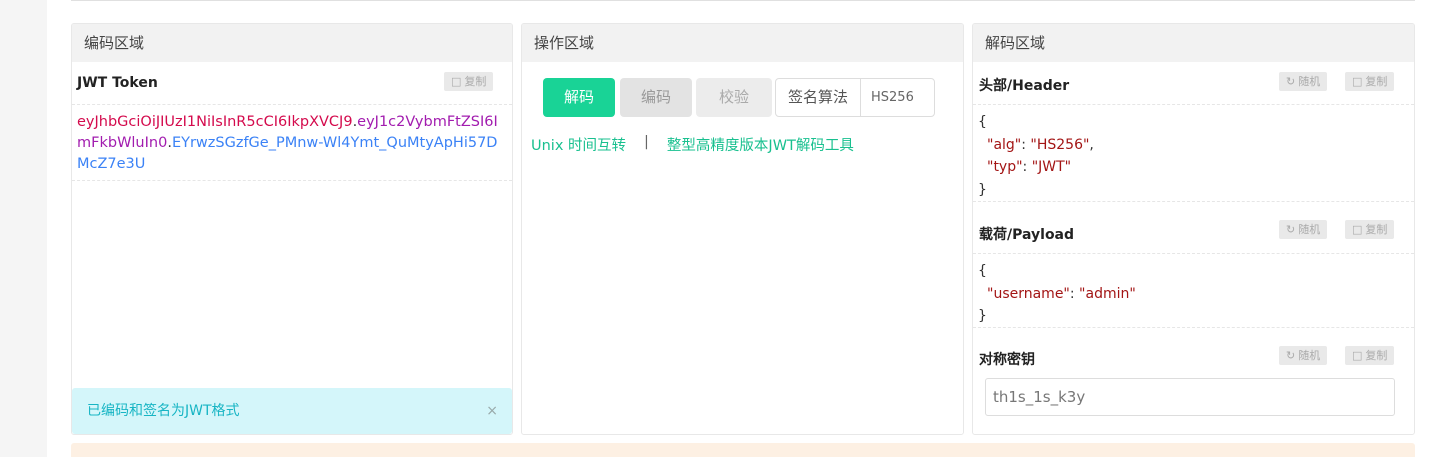  What do you see at coordinates (1024, 86) in the screenshot?
I see `header-title: 头部/Header` at bounding box center [1024, 86].